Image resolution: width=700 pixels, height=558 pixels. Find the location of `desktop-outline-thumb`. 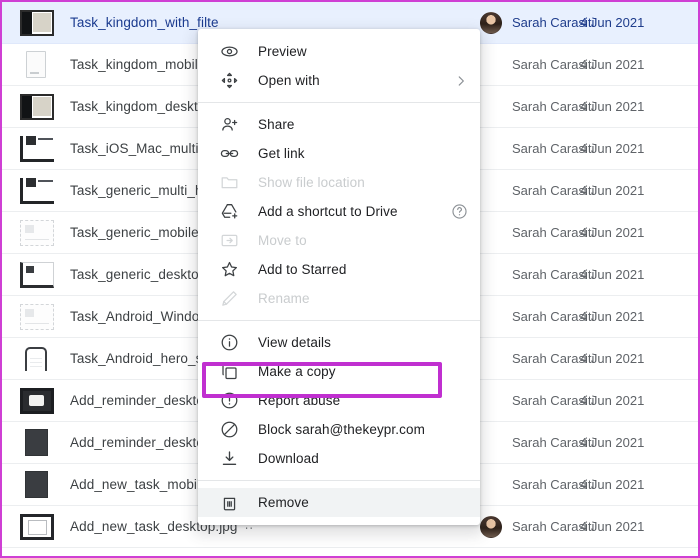

desktop-outline-thumb is located at coordinates (37, 274).